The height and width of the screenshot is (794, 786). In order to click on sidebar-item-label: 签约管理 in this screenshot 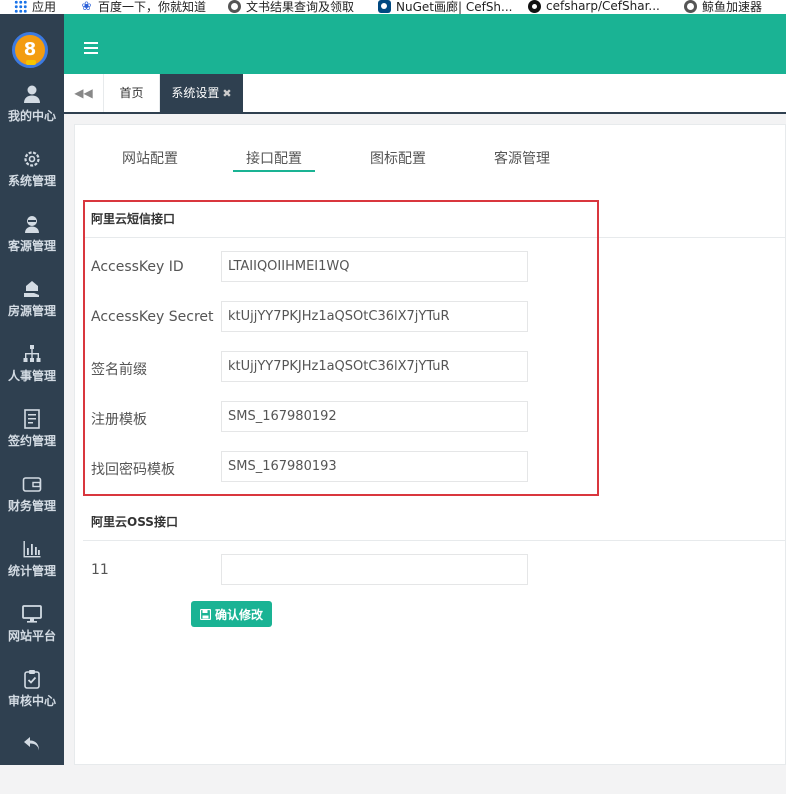, I will do `click(31, 441)`.